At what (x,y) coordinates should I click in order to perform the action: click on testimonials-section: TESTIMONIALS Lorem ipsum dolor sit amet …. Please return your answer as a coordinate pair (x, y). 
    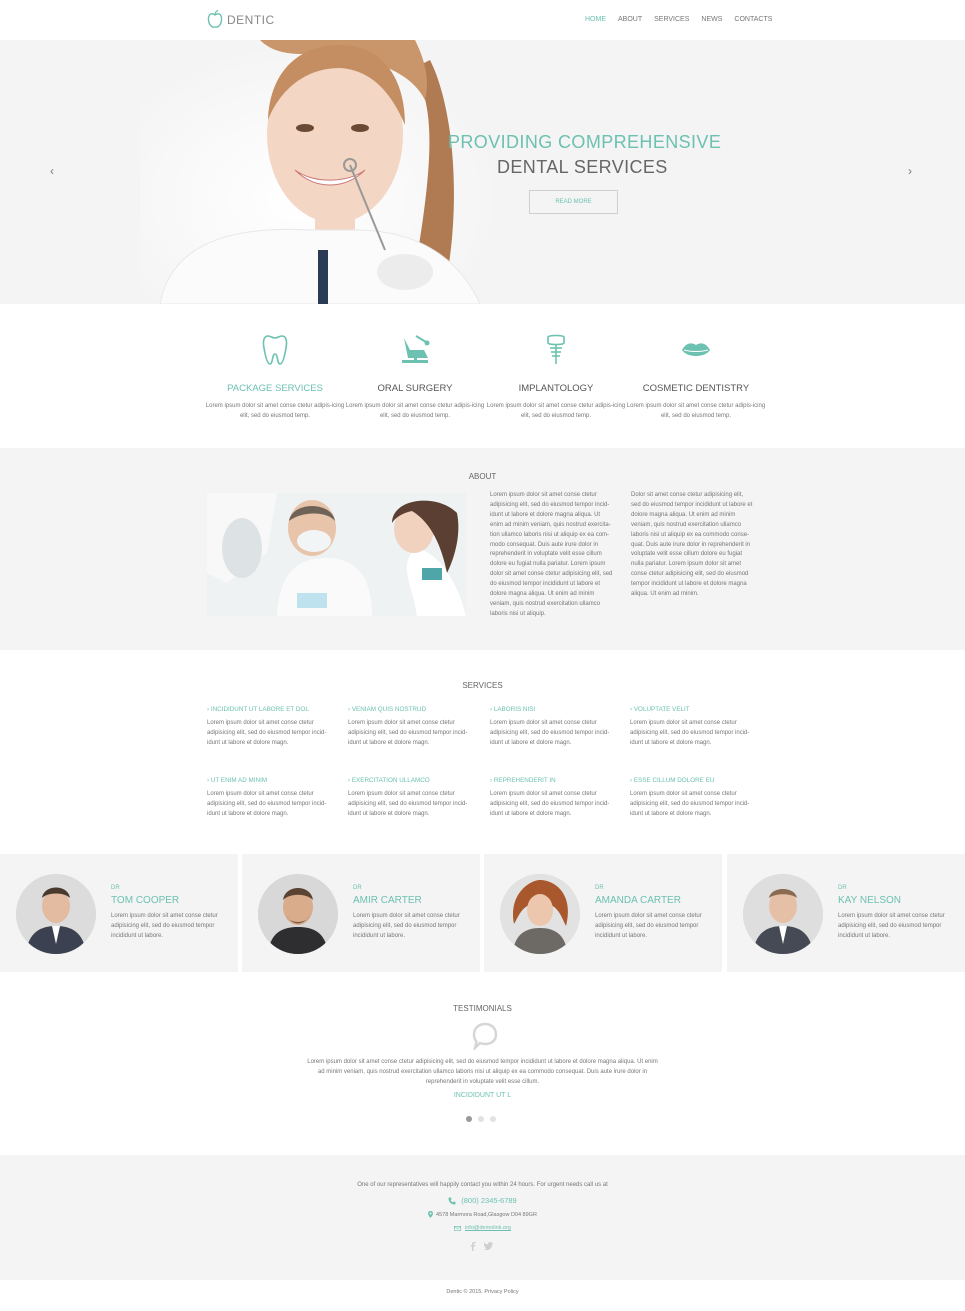
    Looking at the image, I should click on (482, 1063).